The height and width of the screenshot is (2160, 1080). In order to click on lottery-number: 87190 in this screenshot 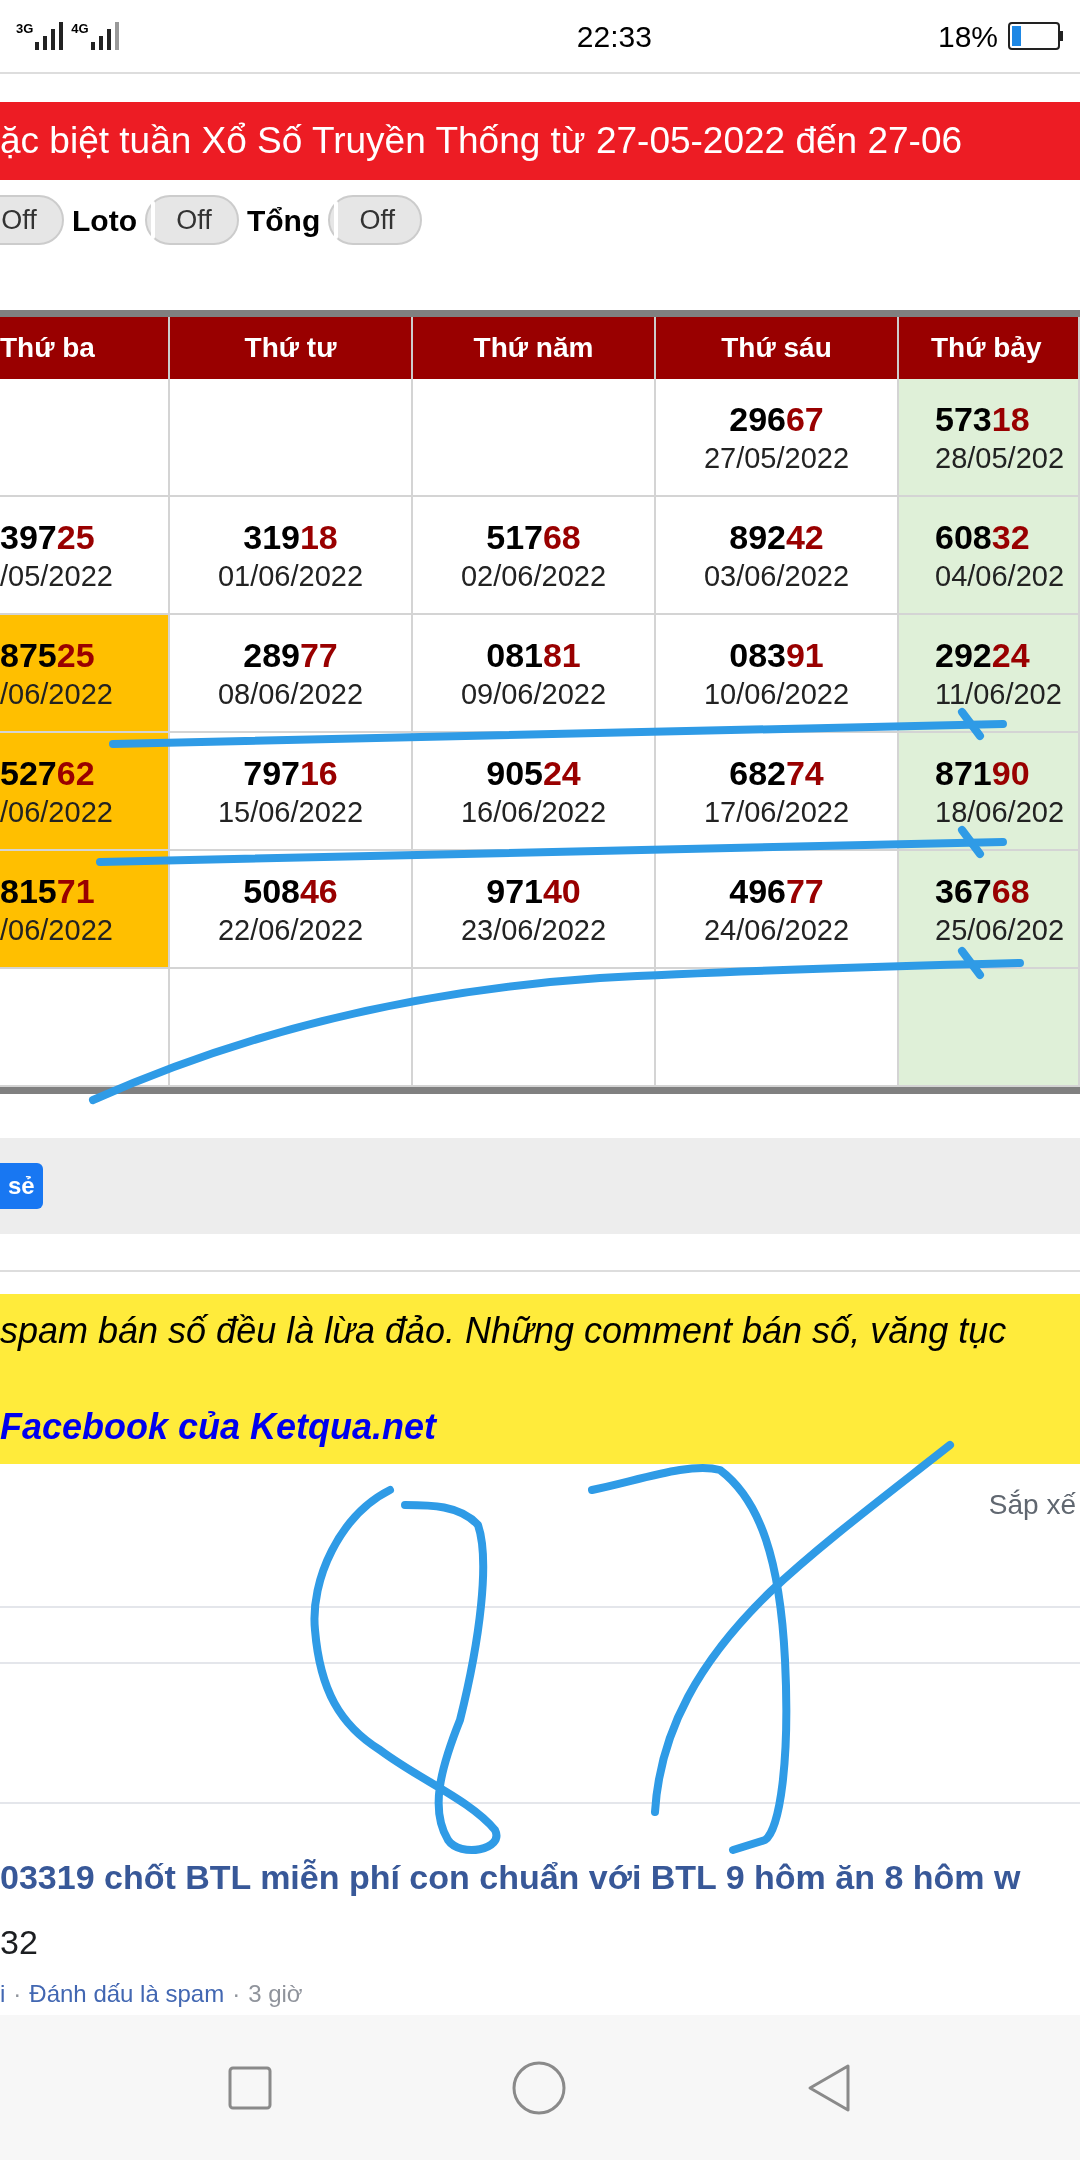, I will do `click(982, 772)`.